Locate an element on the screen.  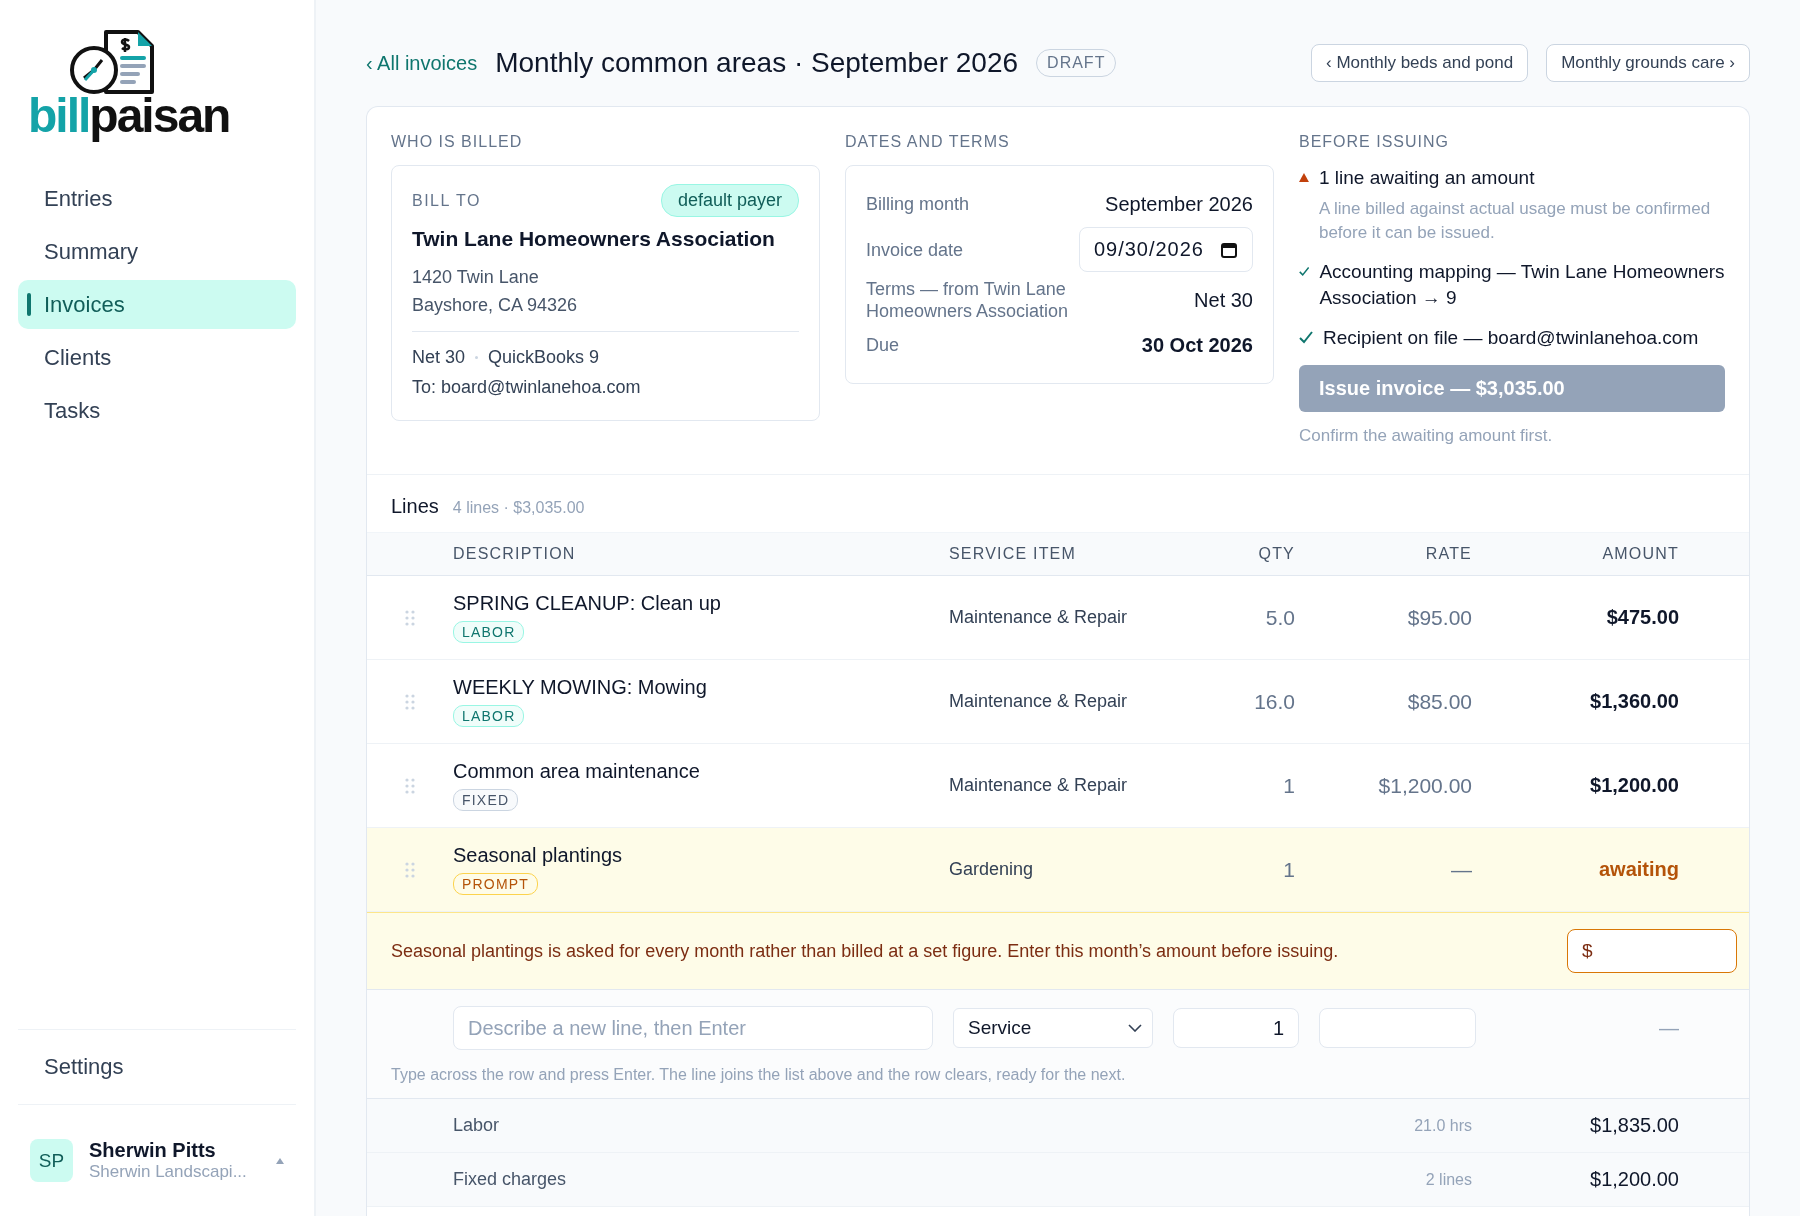
section-heading: DATES AND TERMS is located at coordinates (928, 142).